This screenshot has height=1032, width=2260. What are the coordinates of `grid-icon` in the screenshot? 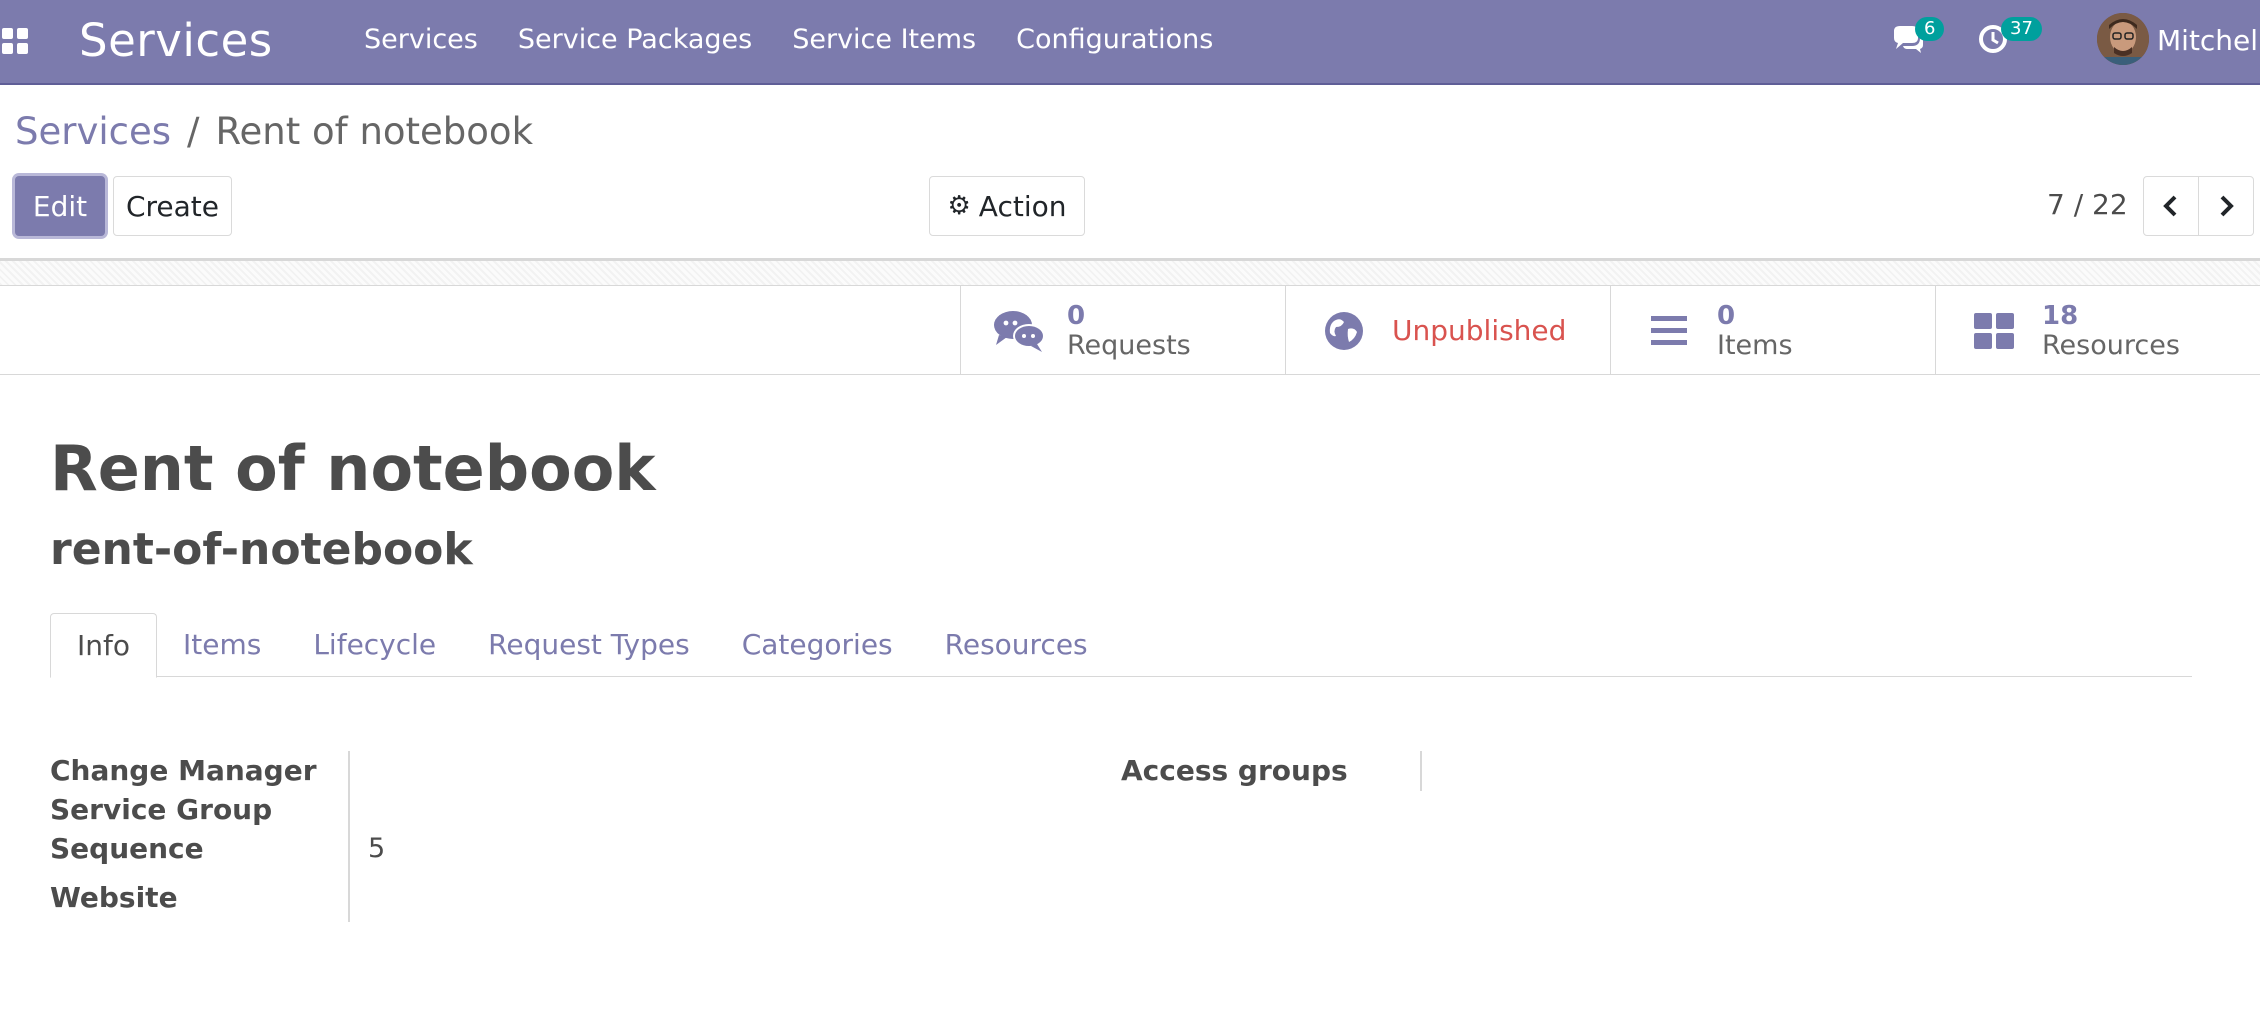 It's located at (1994, 331).